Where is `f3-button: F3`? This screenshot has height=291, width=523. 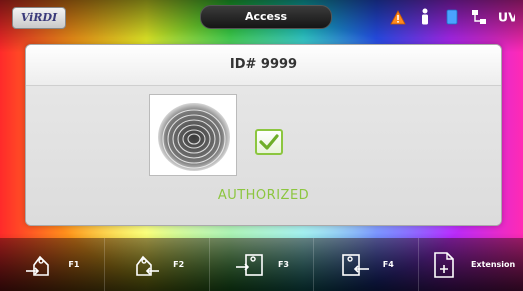 f3-button: F3 is located at coordinates (262, 264).